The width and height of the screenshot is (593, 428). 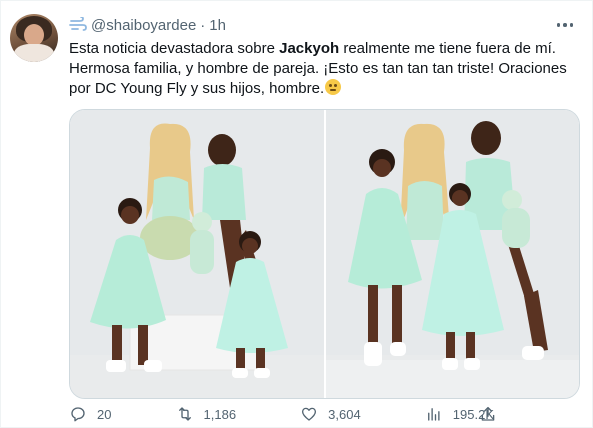 What do you see at coordinates (34, 35) in the screenshot?
I see `avatar-face` at bounding box center [34, 35].